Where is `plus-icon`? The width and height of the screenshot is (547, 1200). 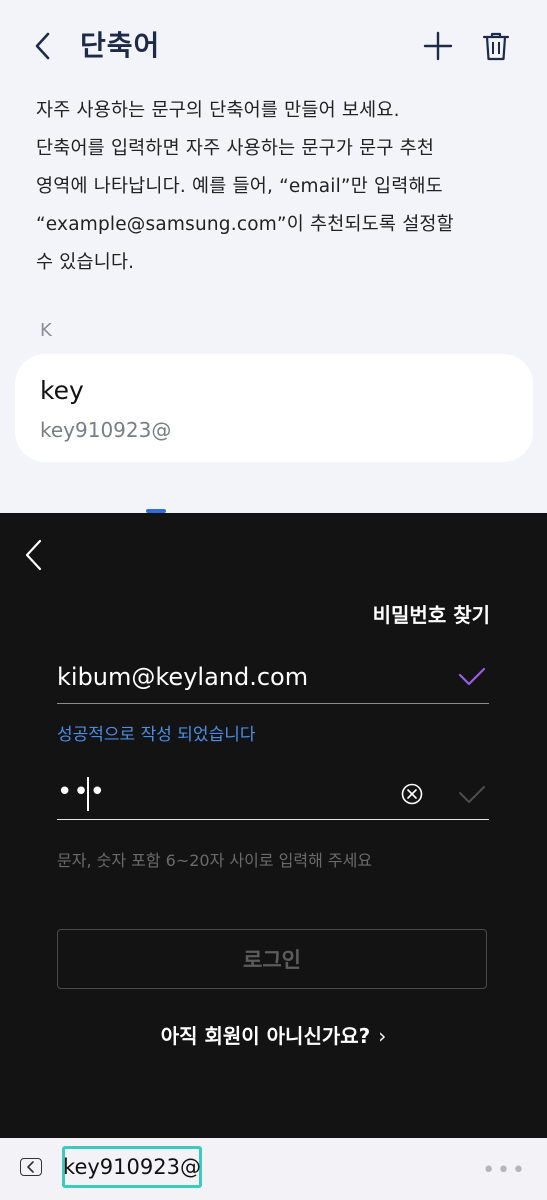 plus-icon is located at coordinates (438, 46).